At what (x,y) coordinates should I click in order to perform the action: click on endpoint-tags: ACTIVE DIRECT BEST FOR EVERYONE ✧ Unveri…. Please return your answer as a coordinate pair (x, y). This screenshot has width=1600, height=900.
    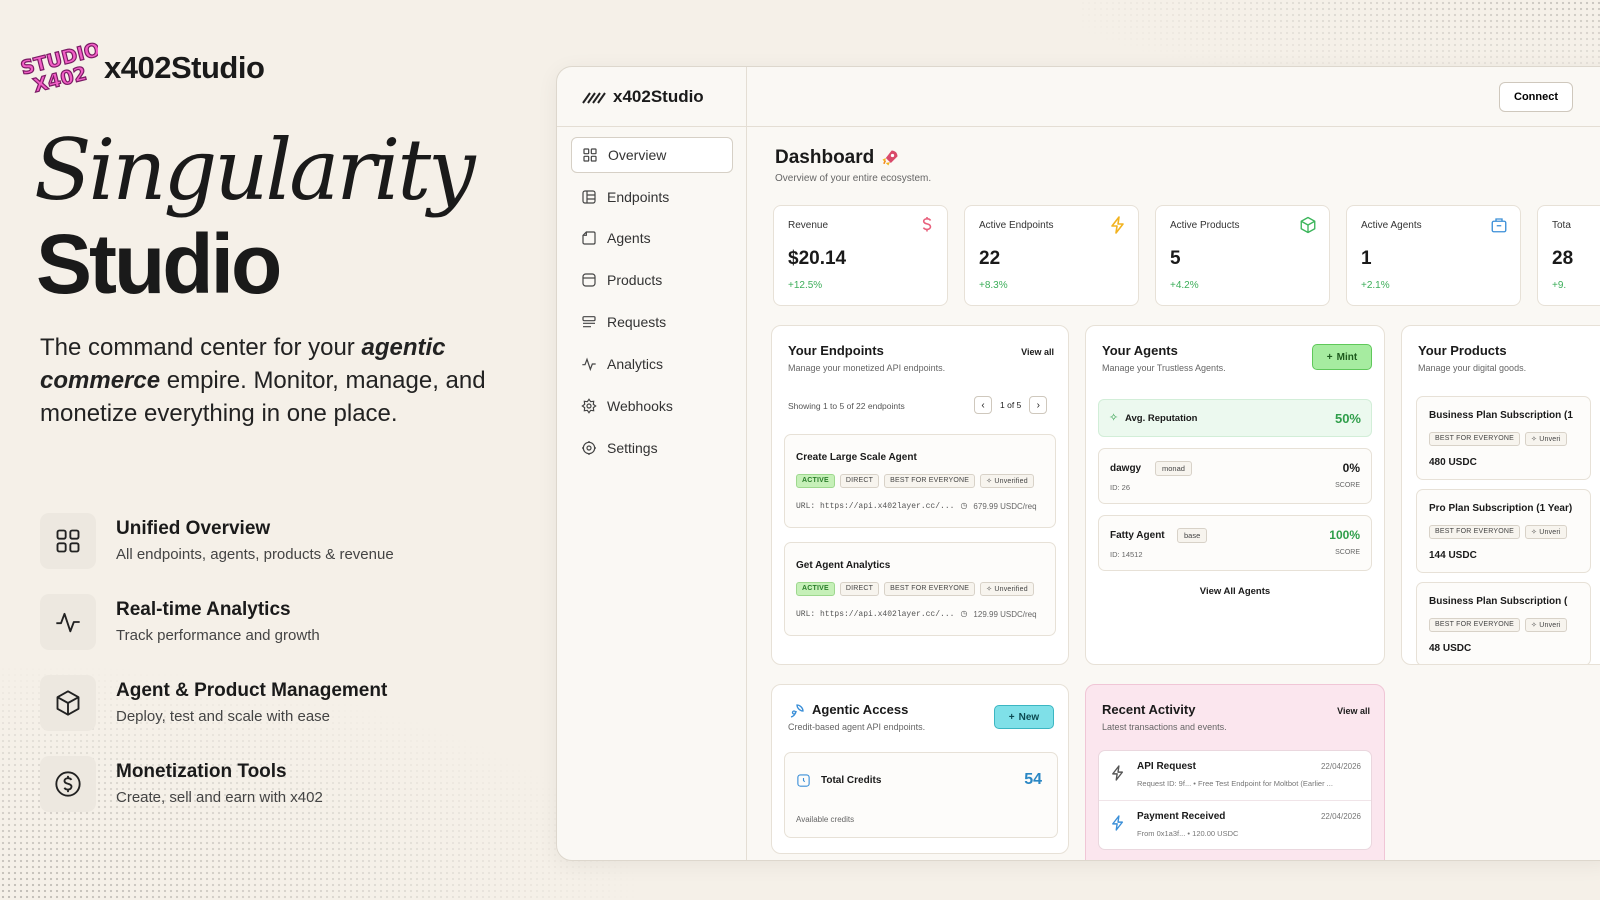
    Looking at the image, I should click on (915, 589).